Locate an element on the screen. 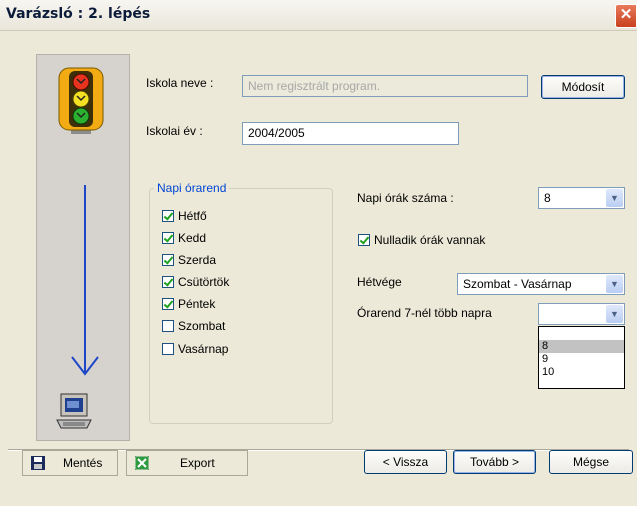  daily-hours-value: 8 is located at coordinates (547, 198).